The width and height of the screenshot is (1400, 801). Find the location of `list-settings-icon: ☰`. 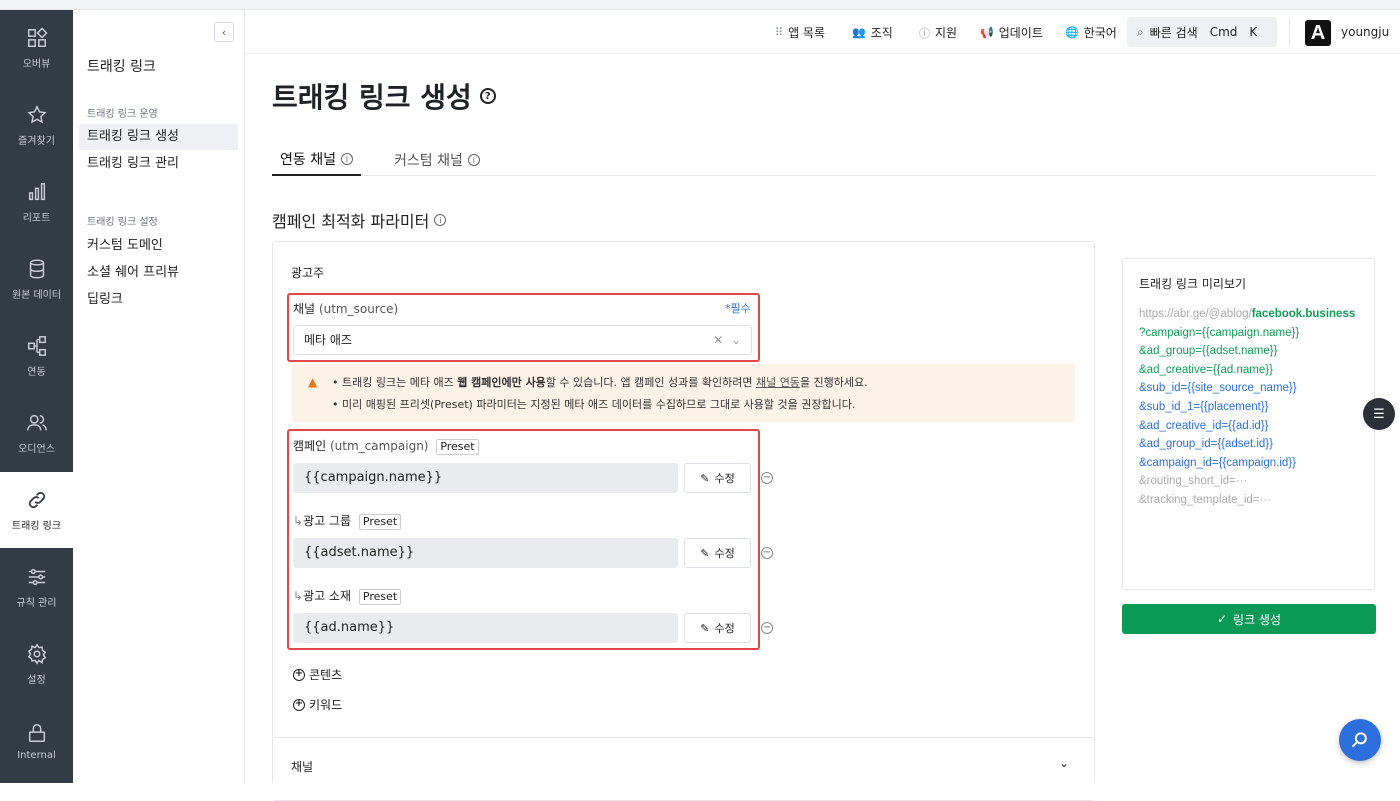

list-settings-icon: ☰ is located at coordinates (1379, 414).